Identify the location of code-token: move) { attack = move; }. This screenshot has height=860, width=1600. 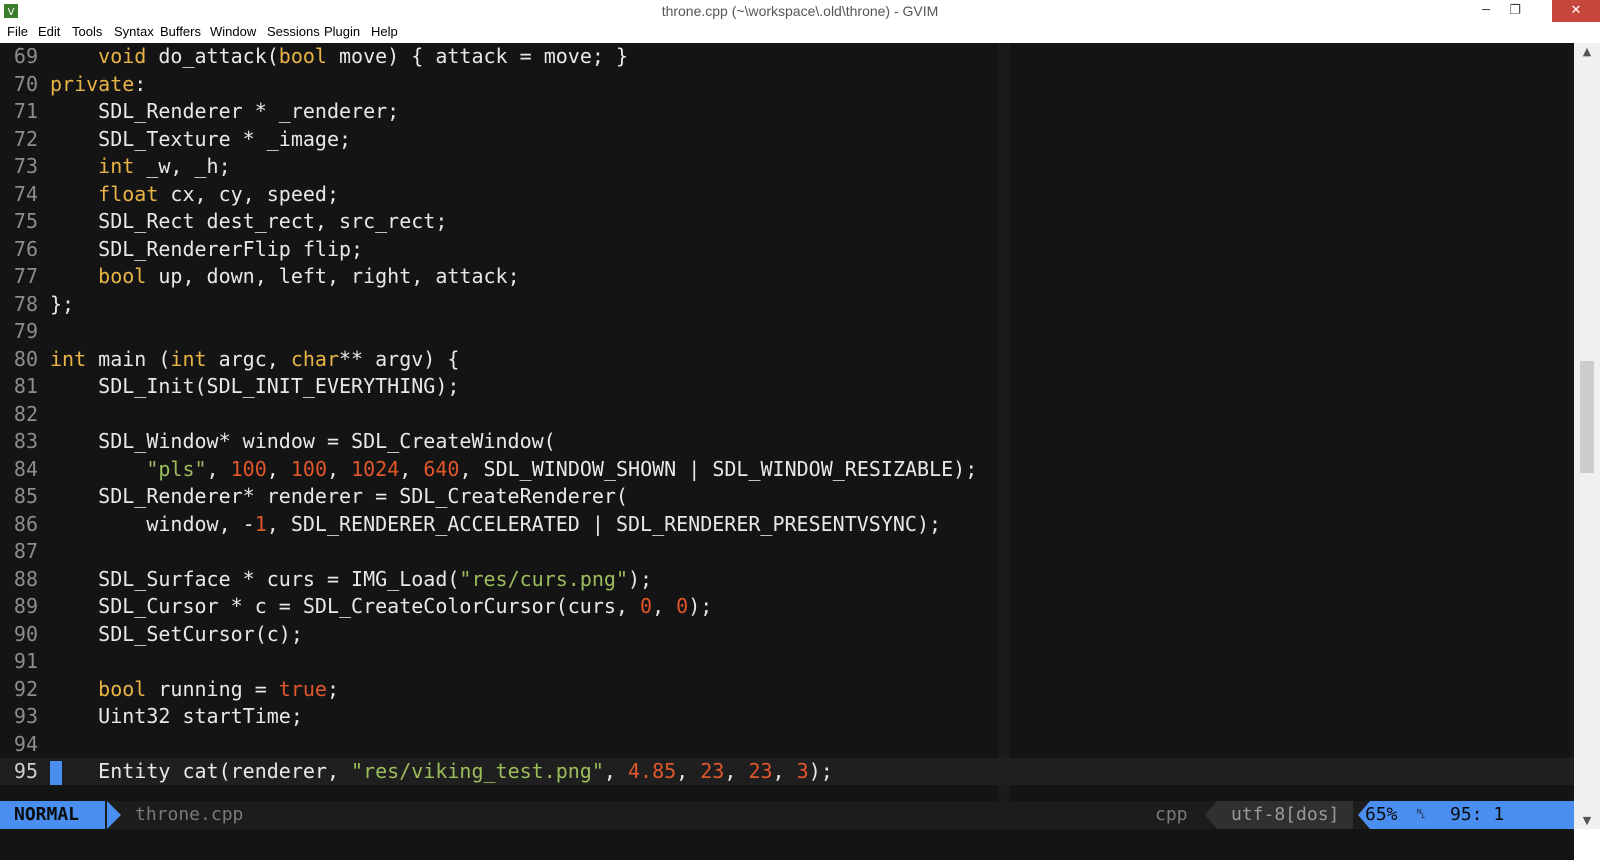
(477, 56).